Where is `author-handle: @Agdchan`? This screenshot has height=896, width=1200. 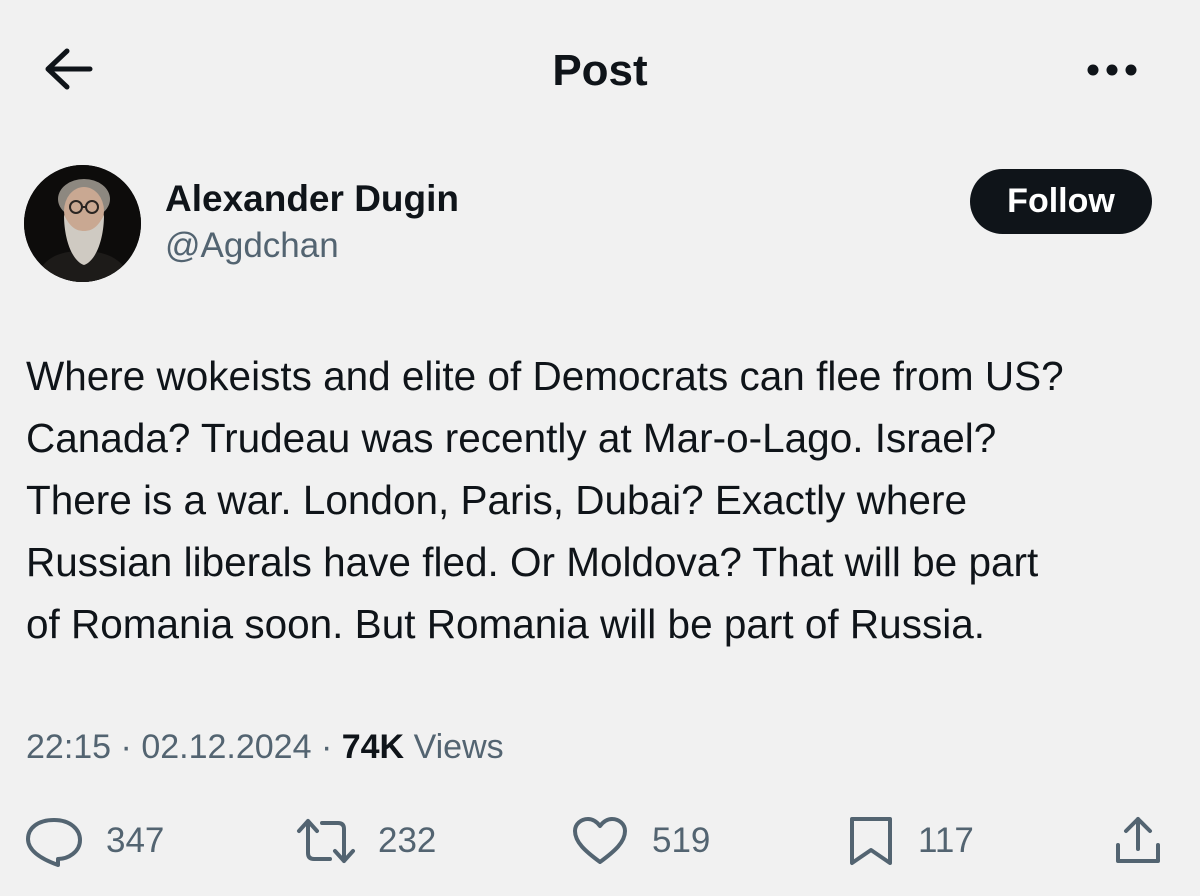 author-handle: @Agdchan is located at coordinates (252, 246).